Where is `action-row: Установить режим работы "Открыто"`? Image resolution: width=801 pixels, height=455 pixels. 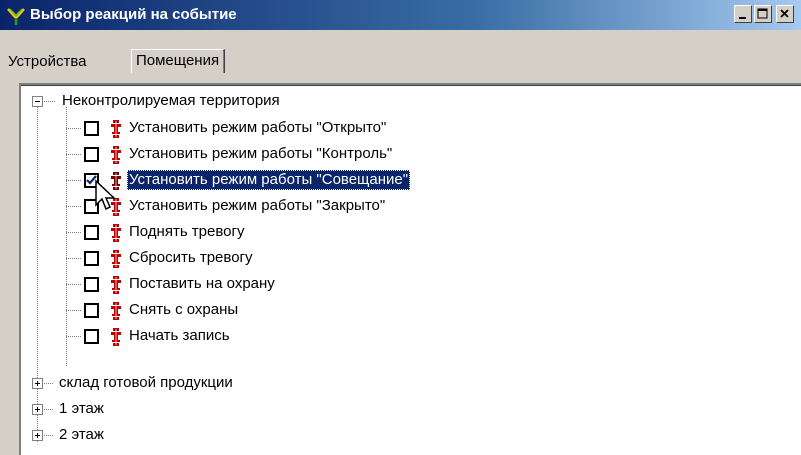
action-row: Установить режим работы "Открыто" is located at coordinates (371, 131).